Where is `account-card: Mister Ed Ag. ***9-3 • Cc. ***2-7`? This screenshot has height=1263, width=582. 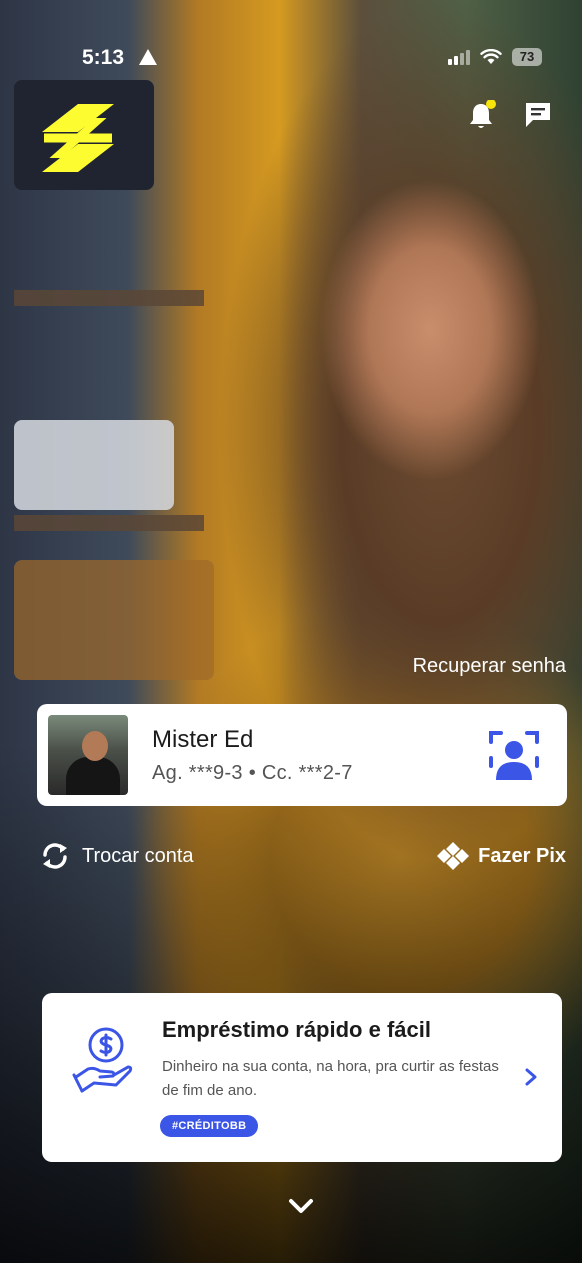 account-card: Mister Ed Ag. ***9-3 • Cc. ***2-7 is located at coordinates (302, 755).